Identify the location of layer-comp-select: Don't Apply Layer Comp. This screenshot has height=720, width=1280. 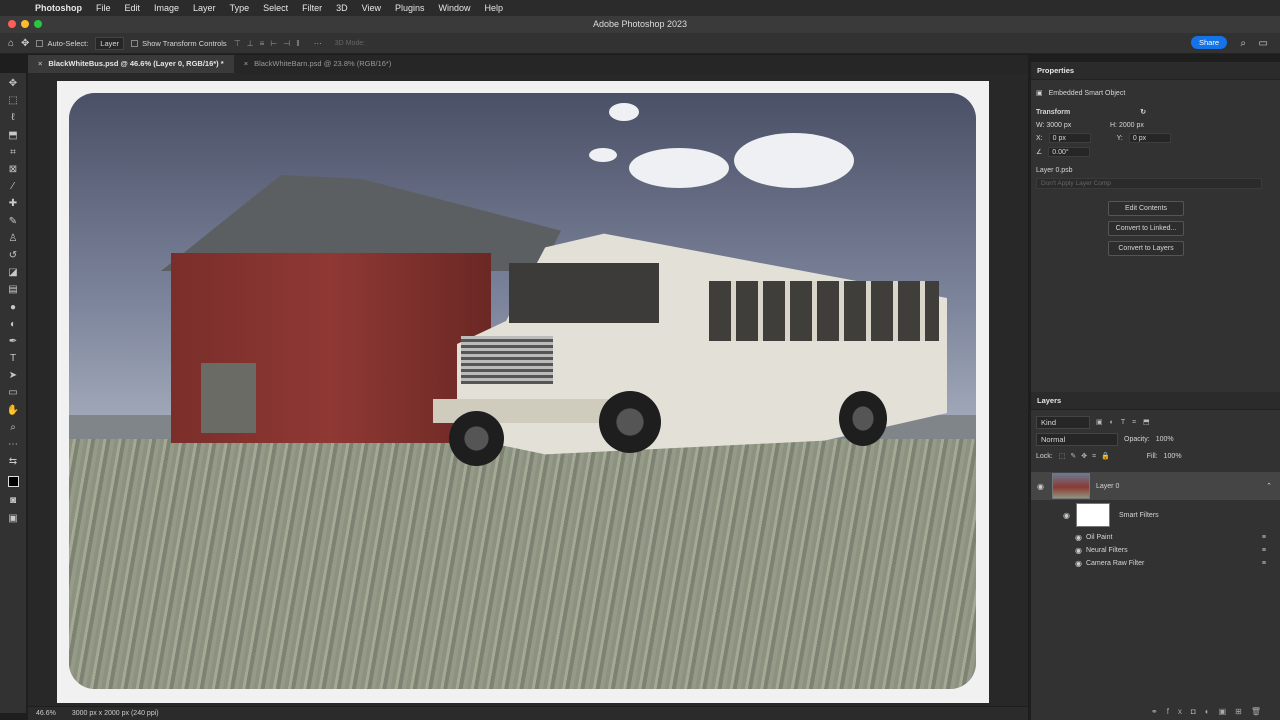
(1149, 183).